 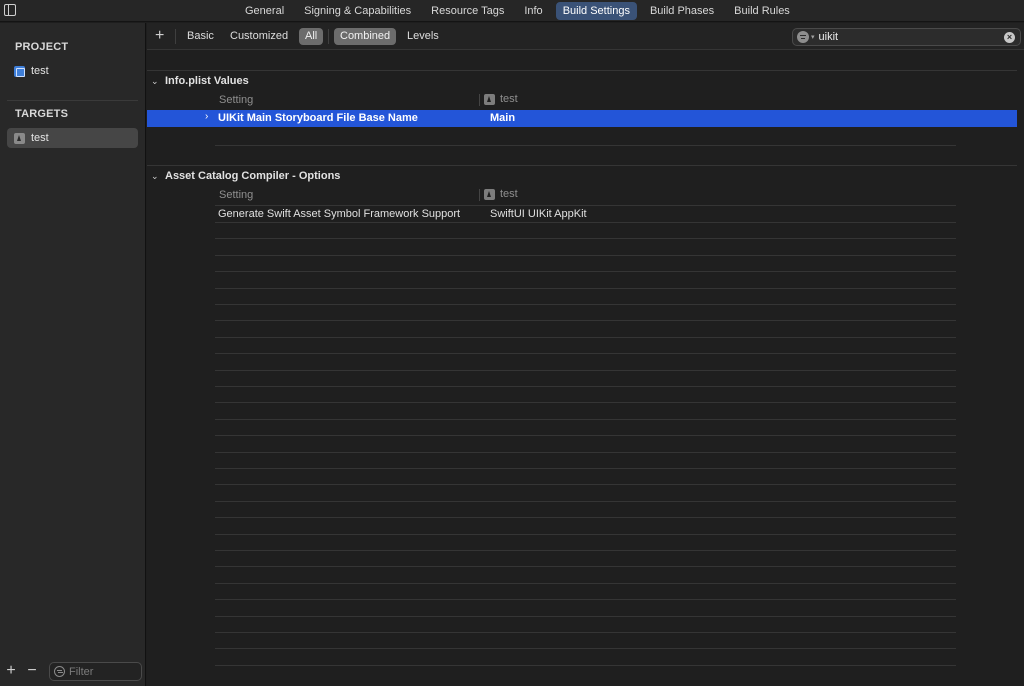 I want to click on sidebar-filter-field, so click(x=95, y=671).